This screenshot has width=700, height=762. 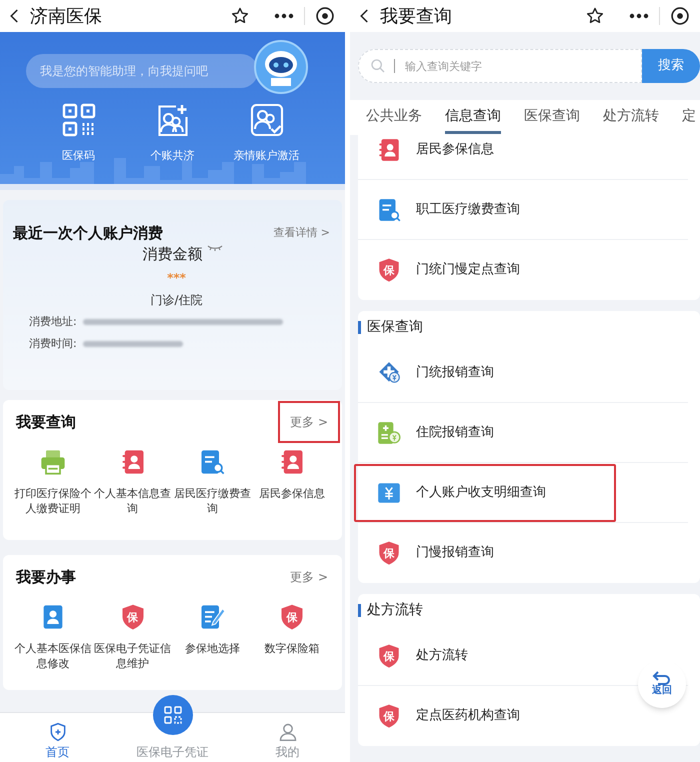 What do you see at coordinates (468, 270) in the screenshot?
I see `list-item-label: 门统门慢定点查询` at bounding box center [468, 270].